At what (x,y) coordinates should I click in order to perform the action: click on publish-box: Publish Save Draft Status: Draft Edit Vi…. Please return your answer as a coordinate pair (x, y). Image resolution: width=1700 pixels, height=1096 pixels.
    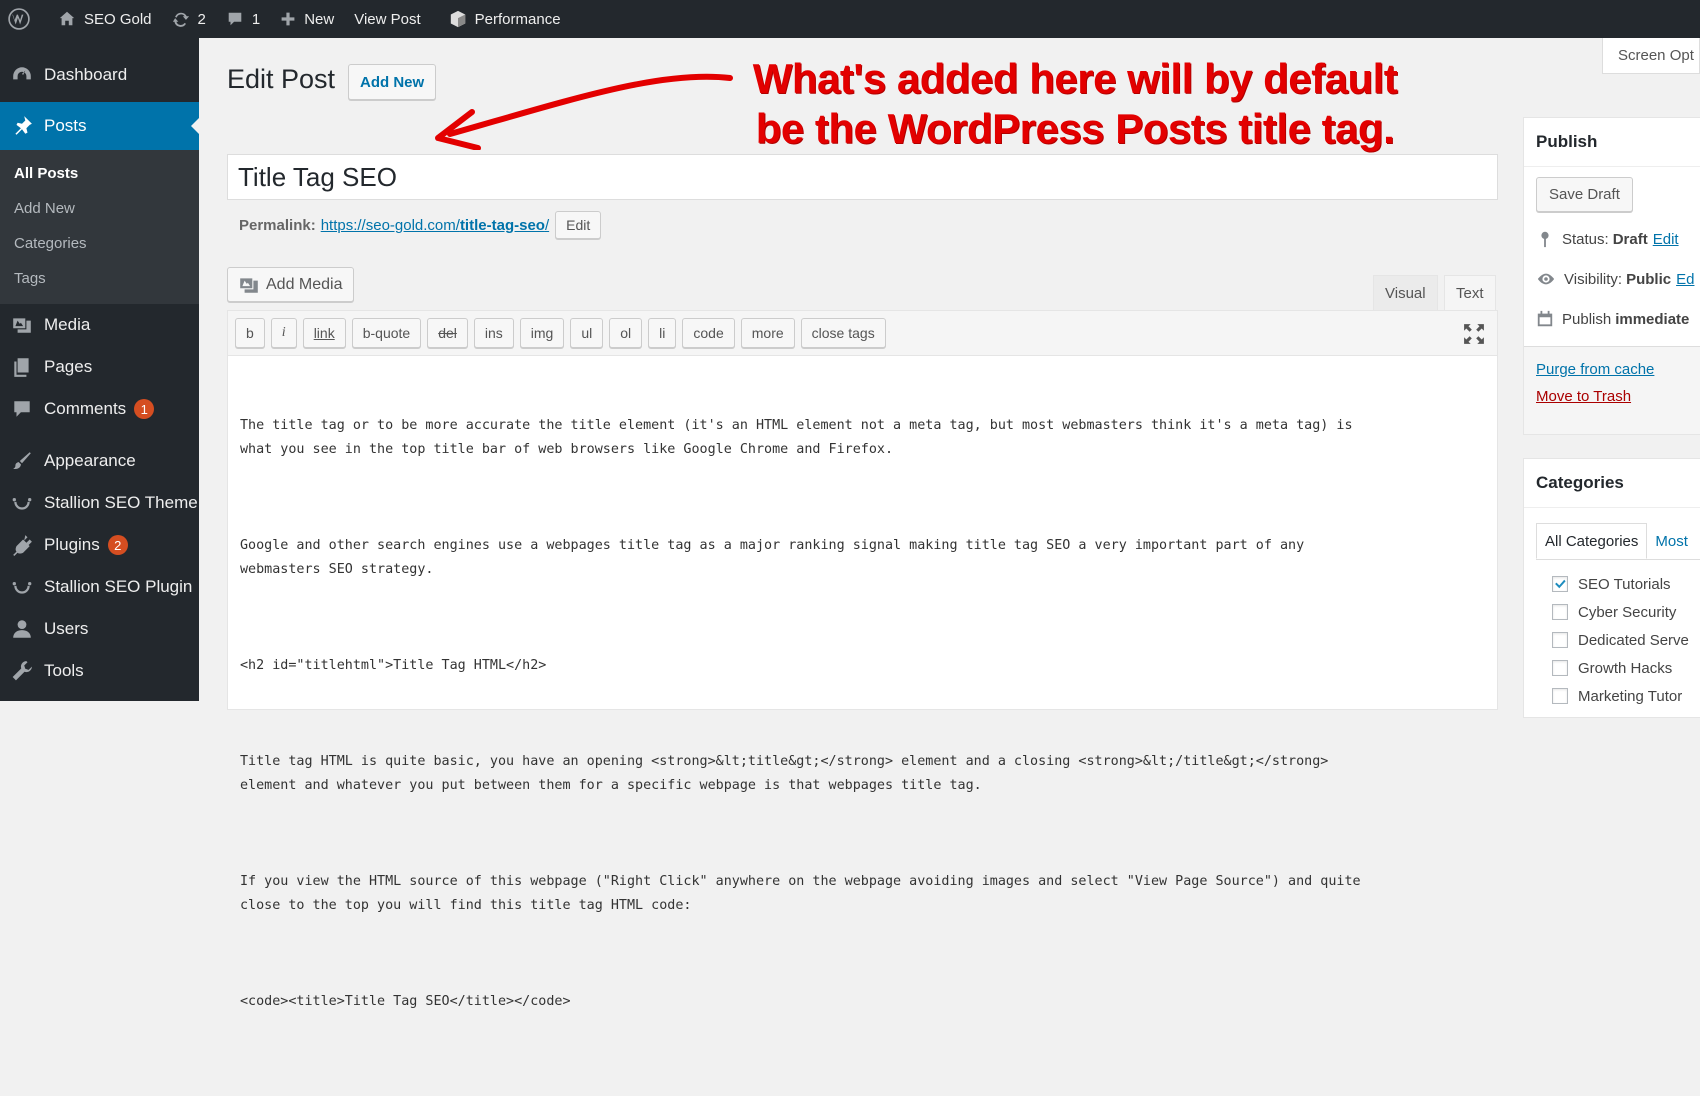
    Looking at the image, I should click on (1611, 276).